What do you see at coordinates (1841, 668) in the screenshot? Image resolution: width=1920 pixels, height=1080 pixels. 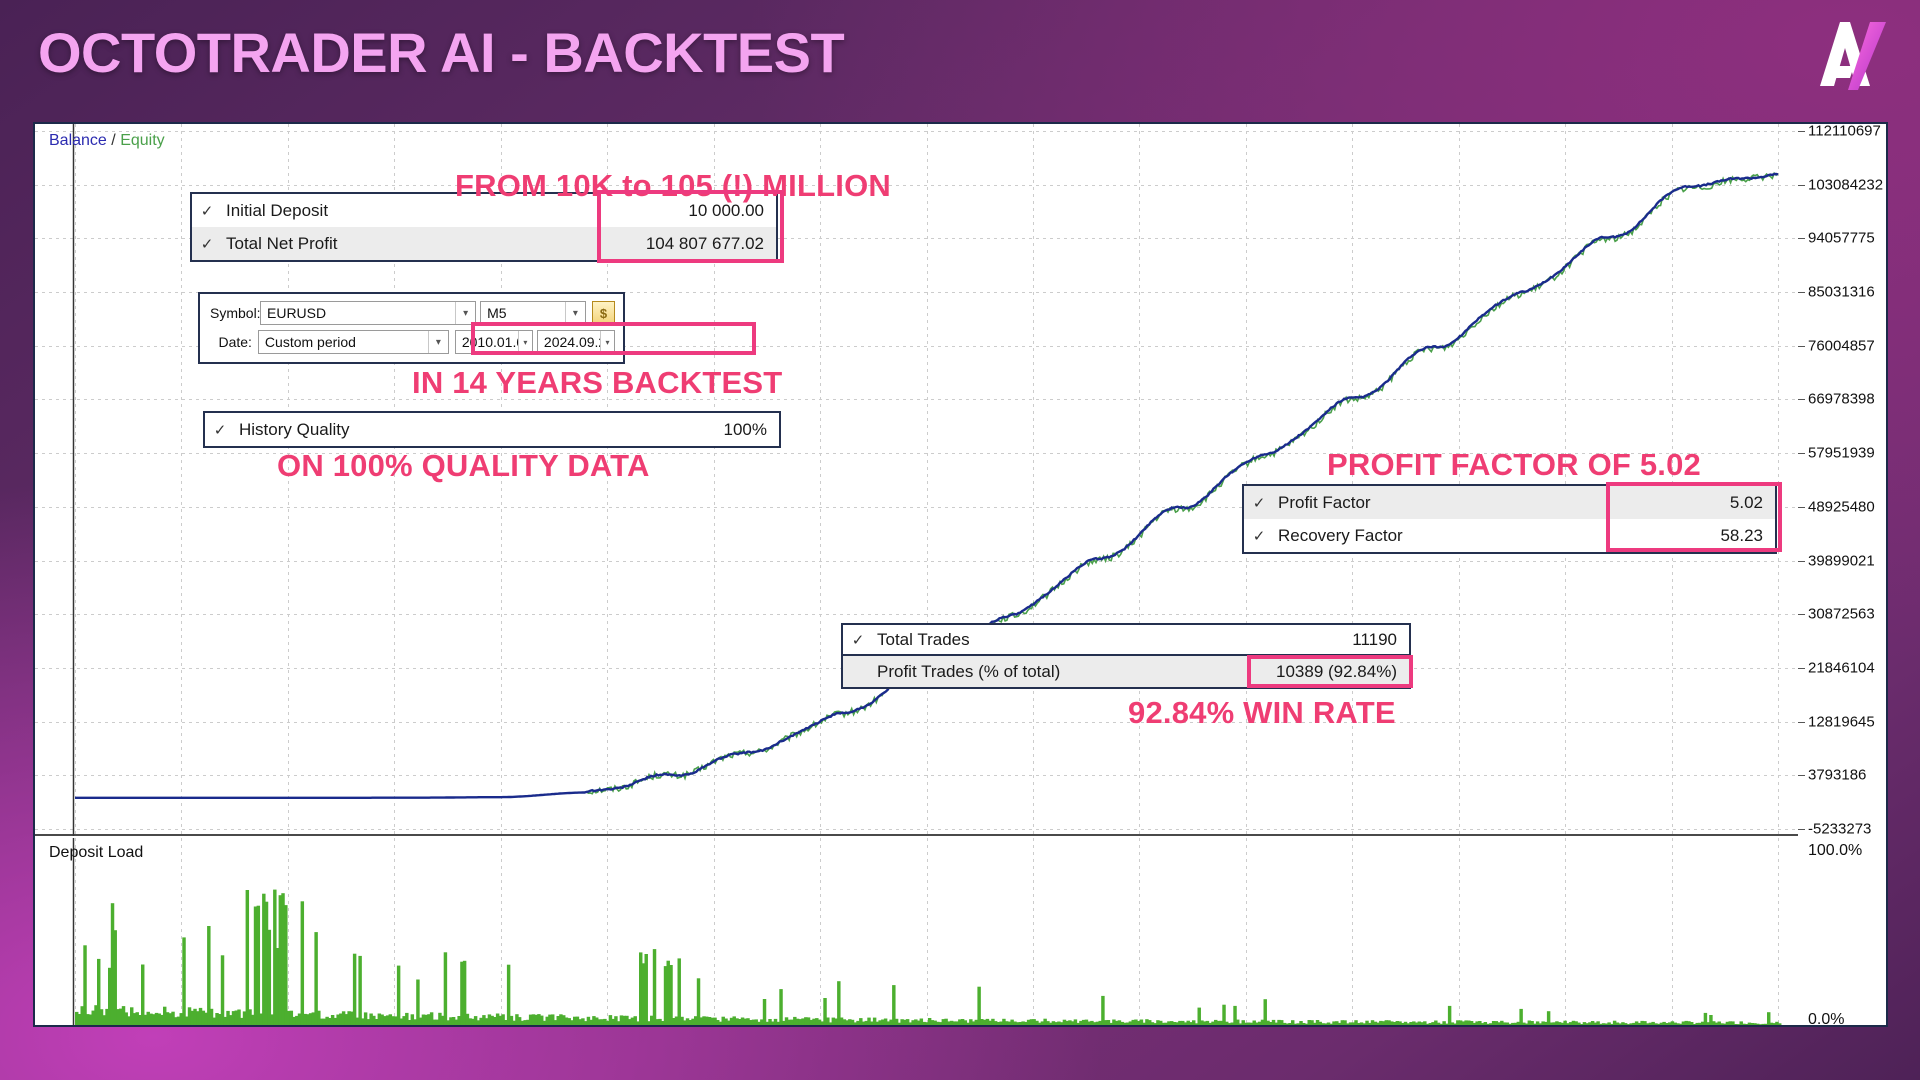 I see `y-axis-tick: 21846104` at bounding box center [1841, 668].